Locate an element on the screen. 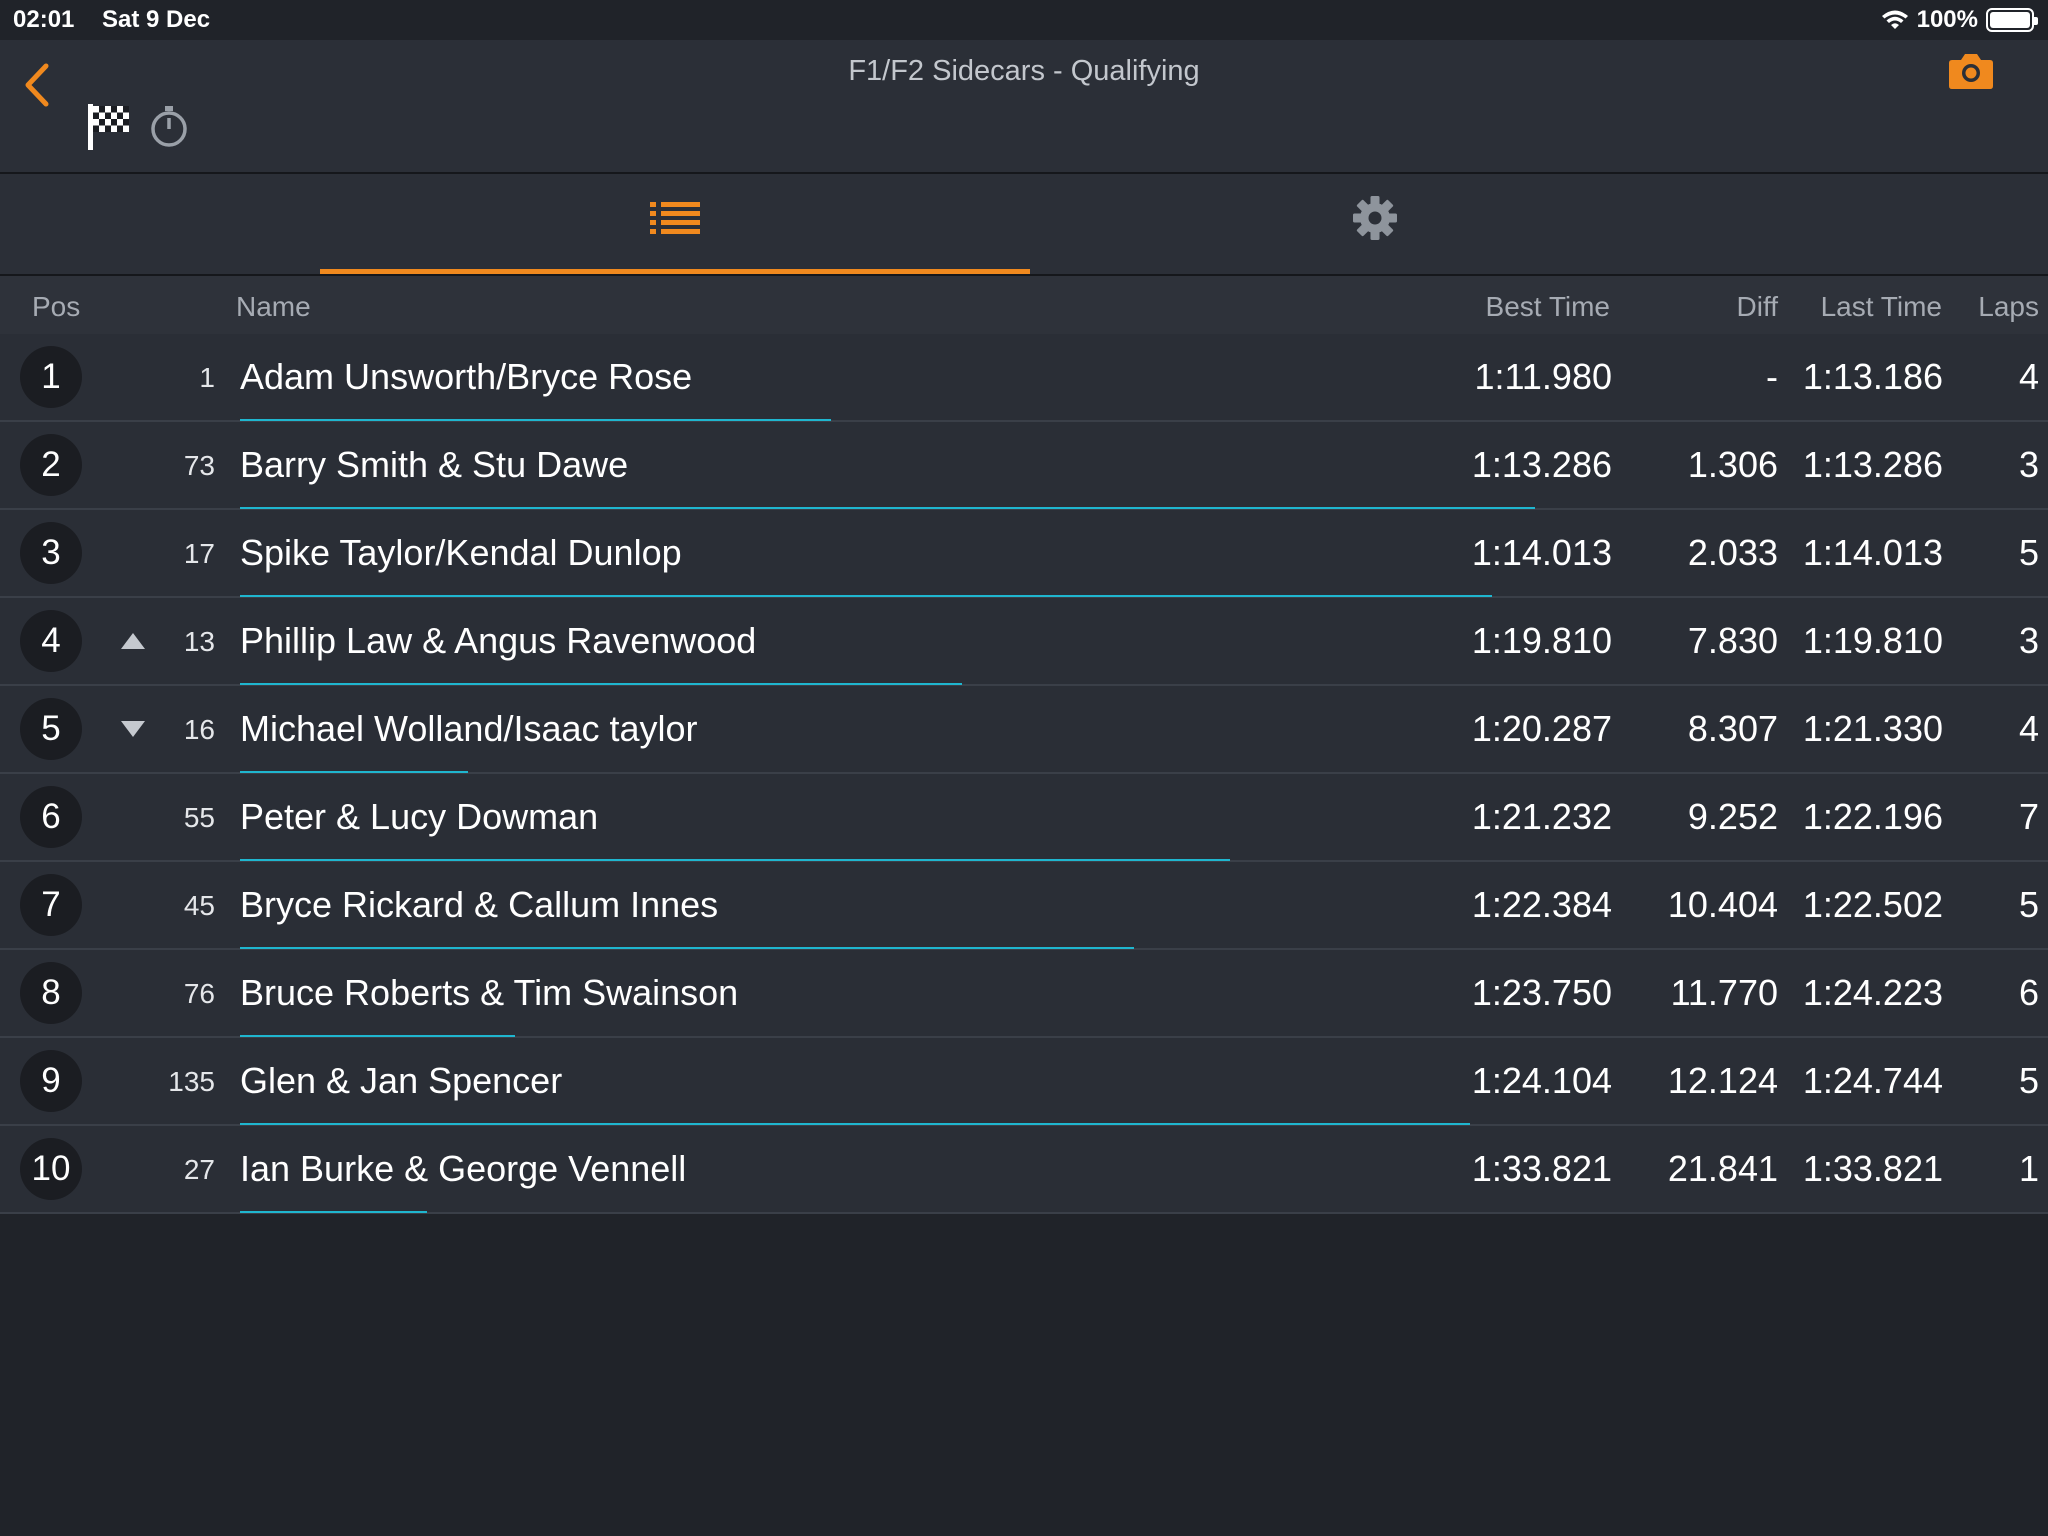 The image size is (2048, 1536). tab-settings is located at coordinates (1375, 224).